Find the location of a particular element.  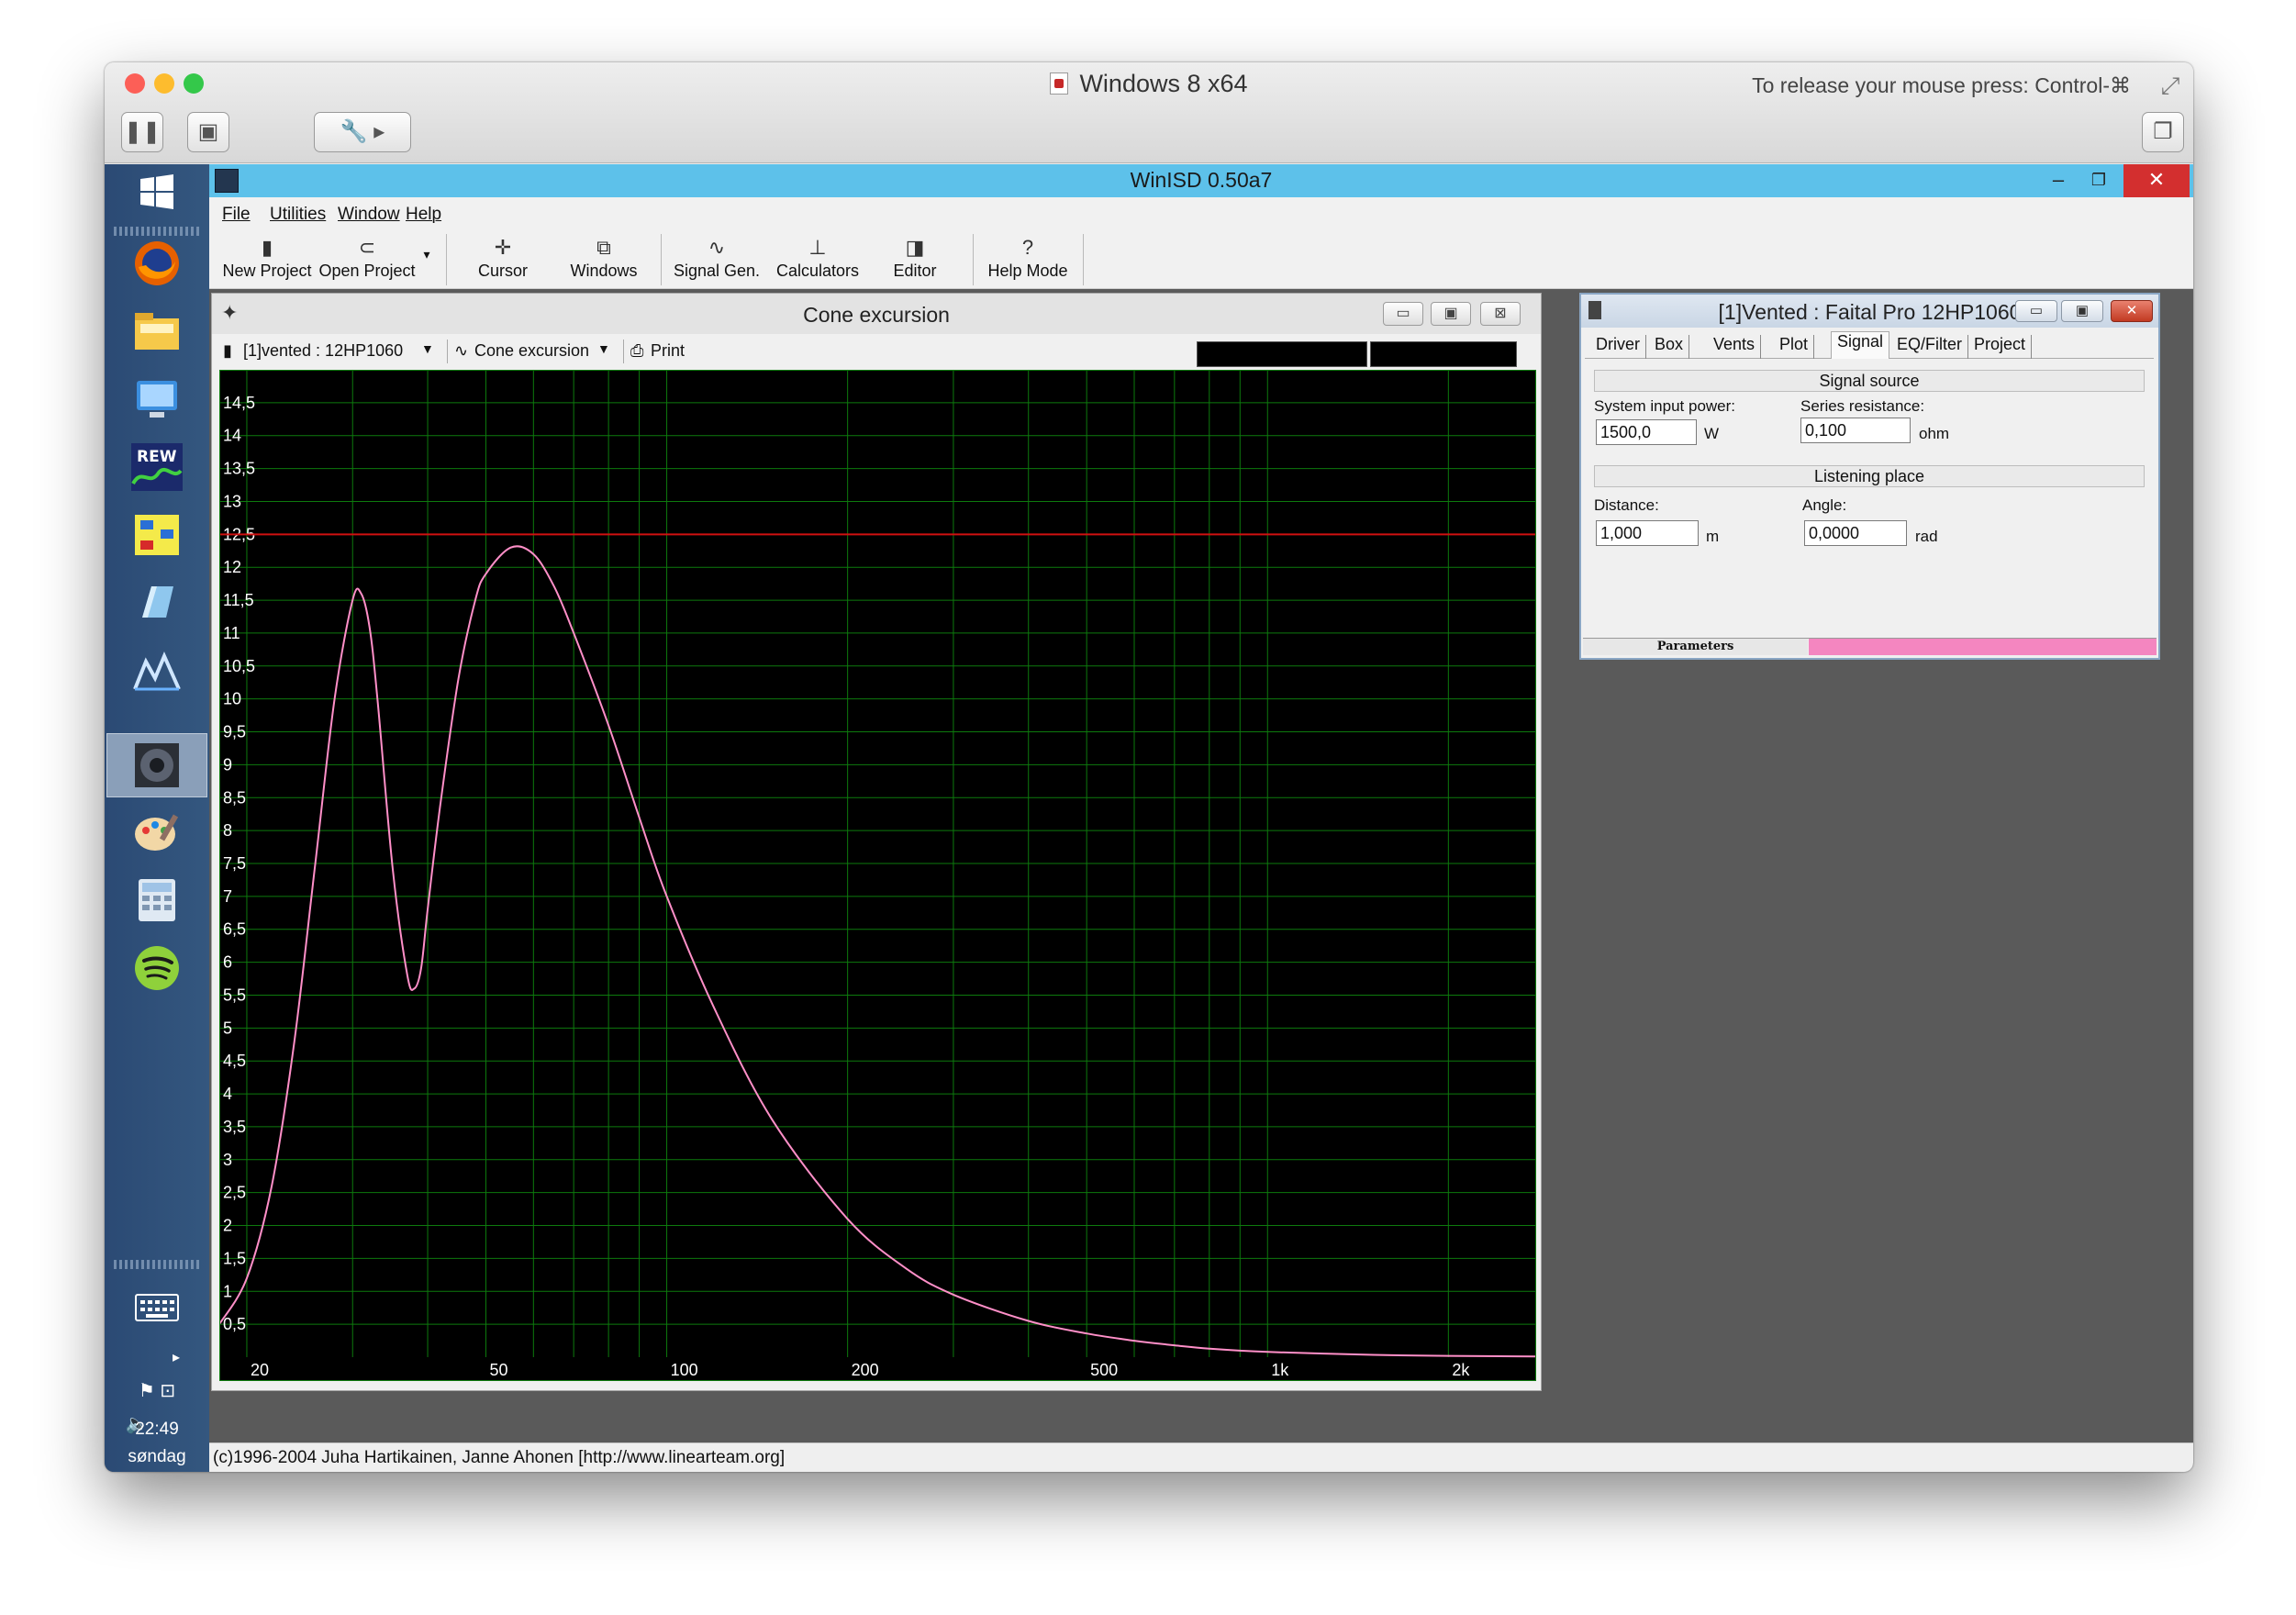

tray-flag-icon: ⚑ ⊡ is located at coordinates (157, 1390).